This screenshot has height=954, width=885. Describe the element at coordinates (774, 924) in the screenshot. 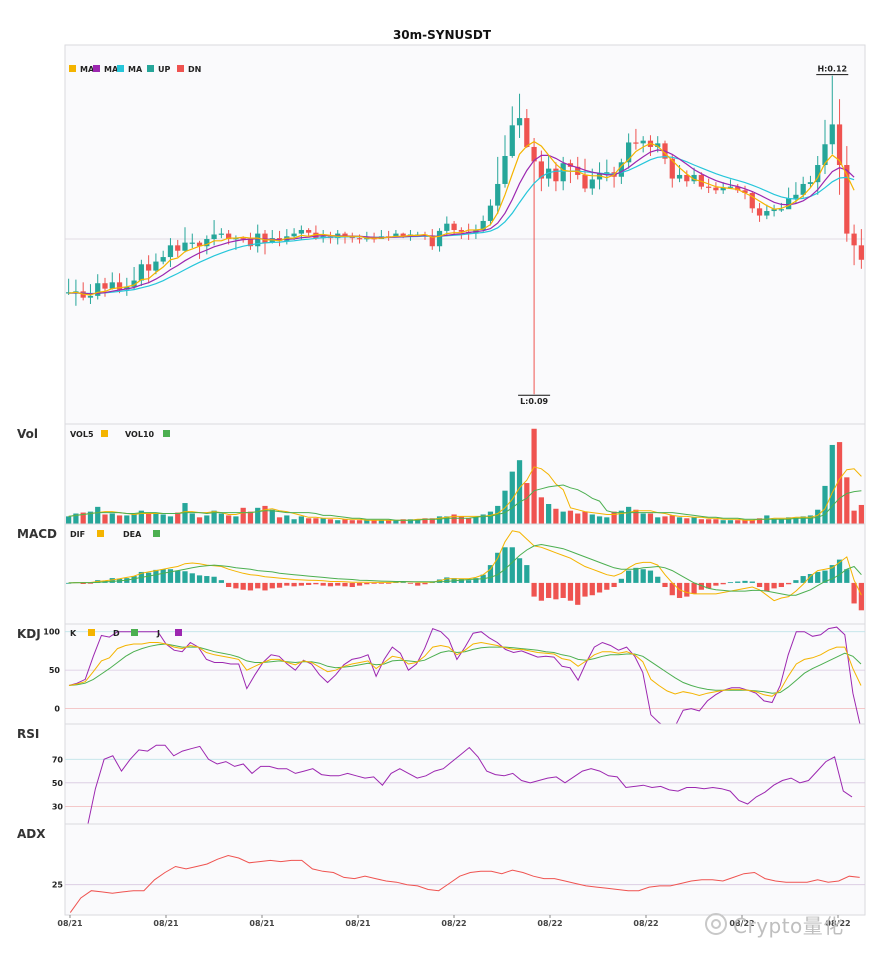

I see `watermark: Crypto量化` at that location.